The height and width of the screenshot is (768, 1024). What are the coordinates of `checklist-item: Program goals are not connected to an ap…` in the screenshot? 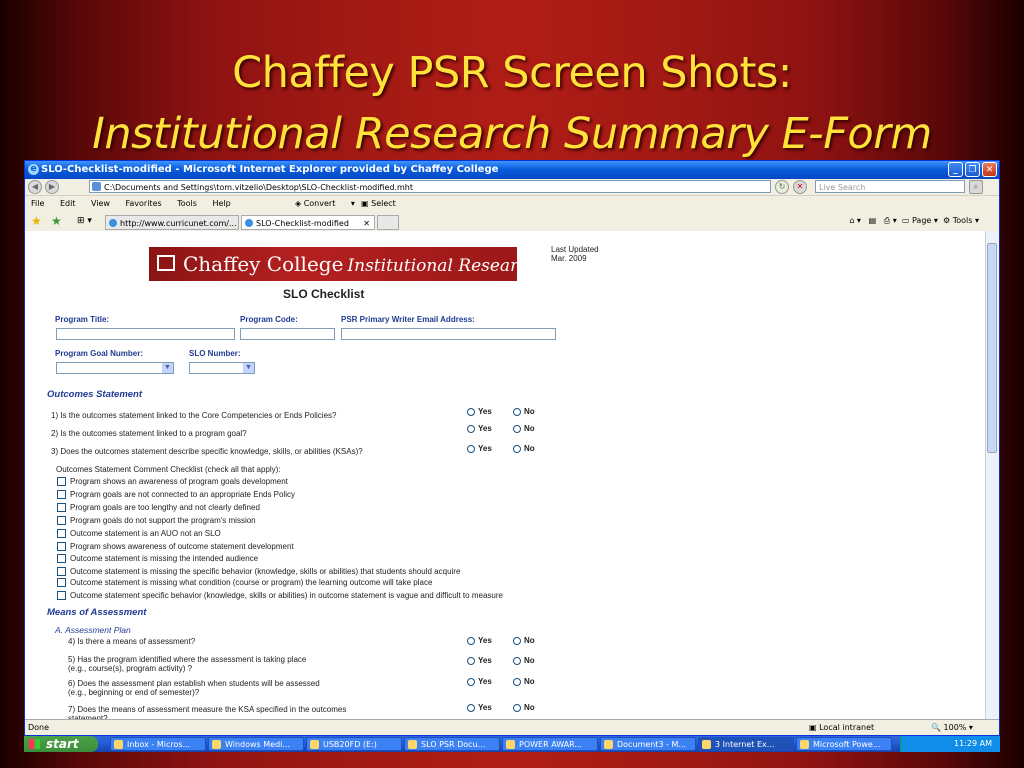 It's located at (183, 494).